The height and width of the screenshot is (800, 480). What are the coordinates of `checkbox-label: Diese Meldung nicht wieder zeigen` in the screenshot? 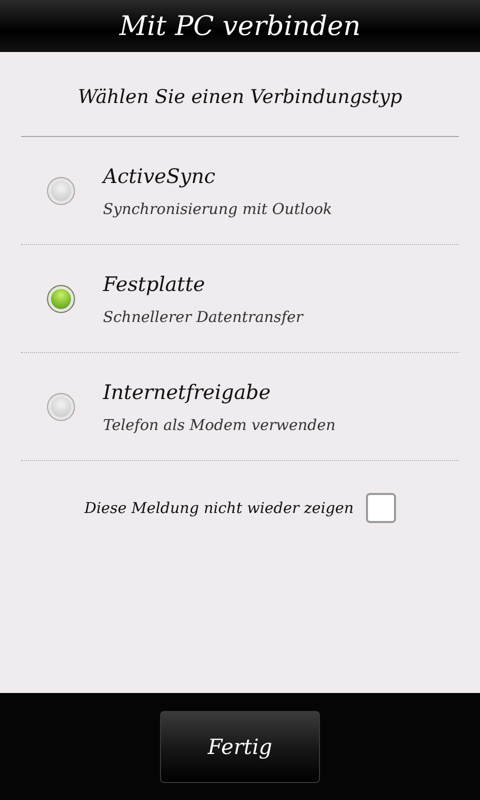 It's located at (219, 508).